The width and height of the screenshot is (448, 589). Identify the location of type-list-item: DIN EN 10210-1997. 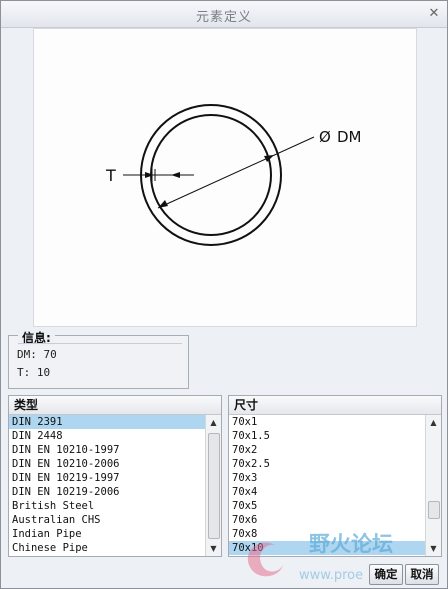
(107, 450).